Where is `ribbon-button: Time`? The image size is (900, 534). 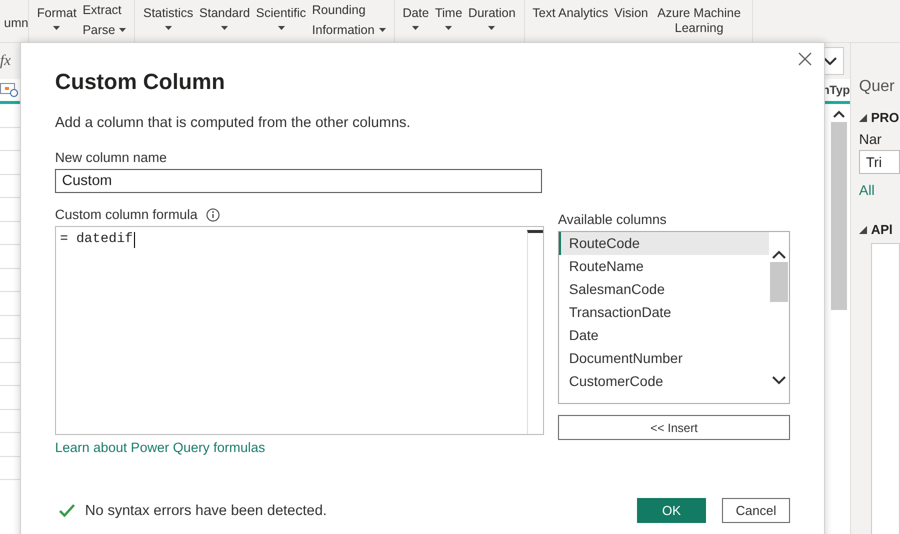
ribbon-button: Time is located at coordinates (448, 15).